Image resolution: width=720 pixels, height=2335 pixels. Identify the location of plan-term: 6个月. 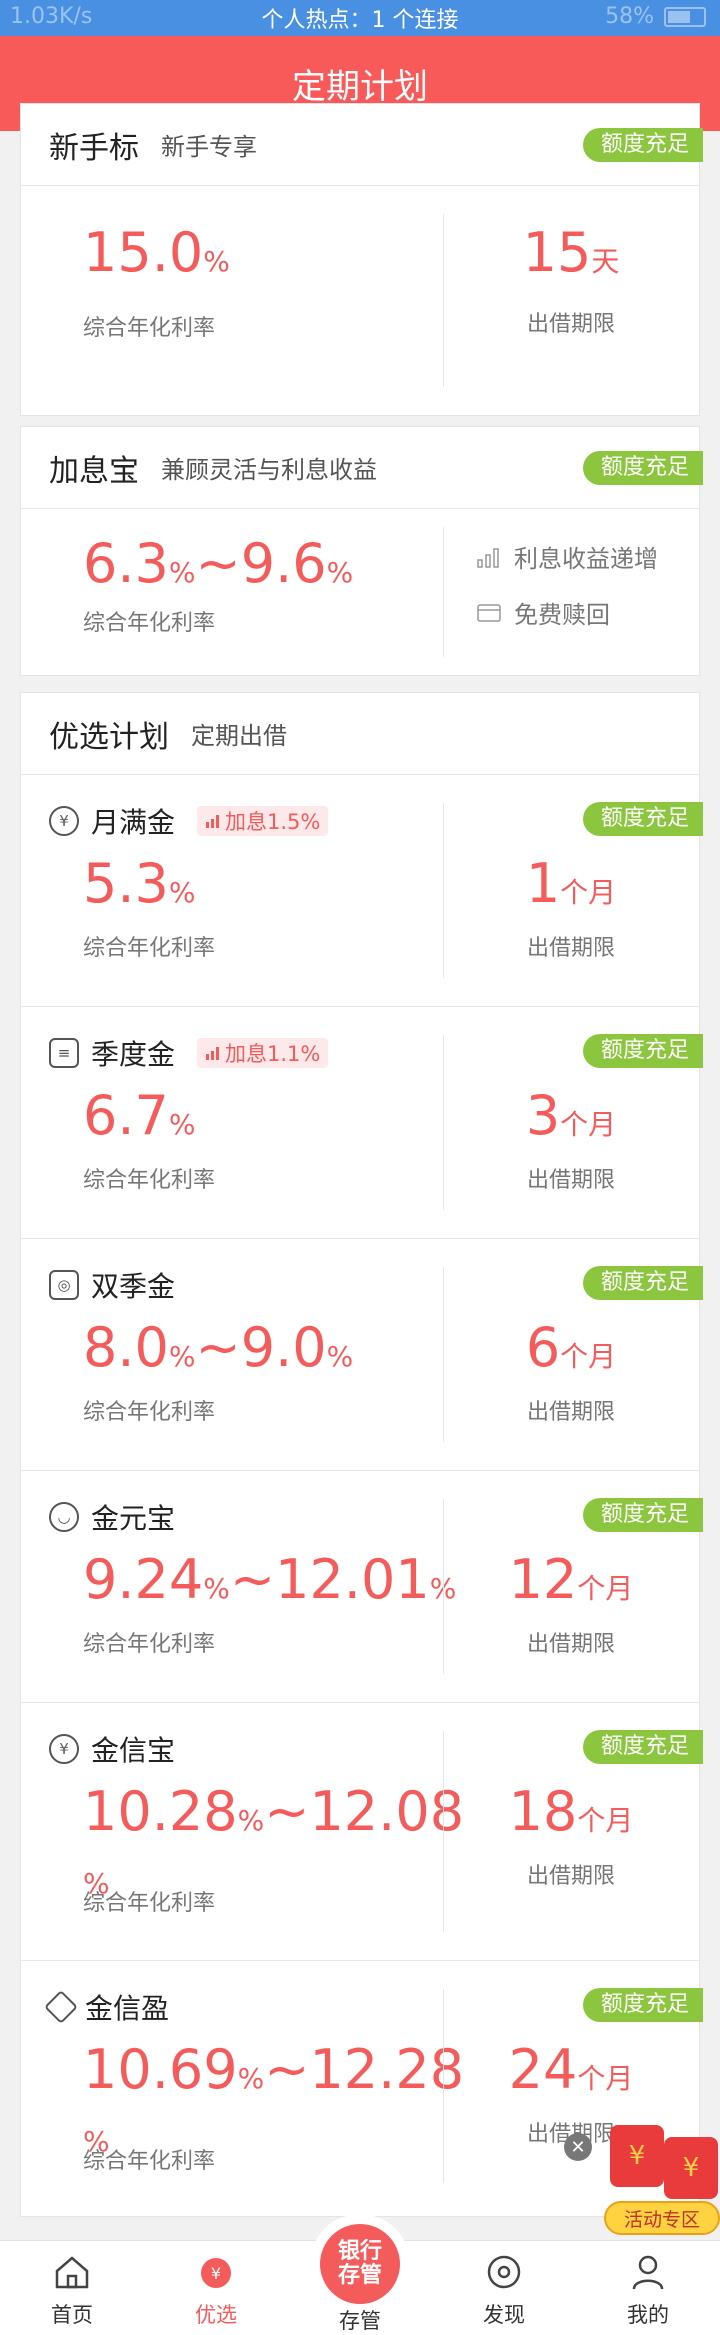
(571, 1348).